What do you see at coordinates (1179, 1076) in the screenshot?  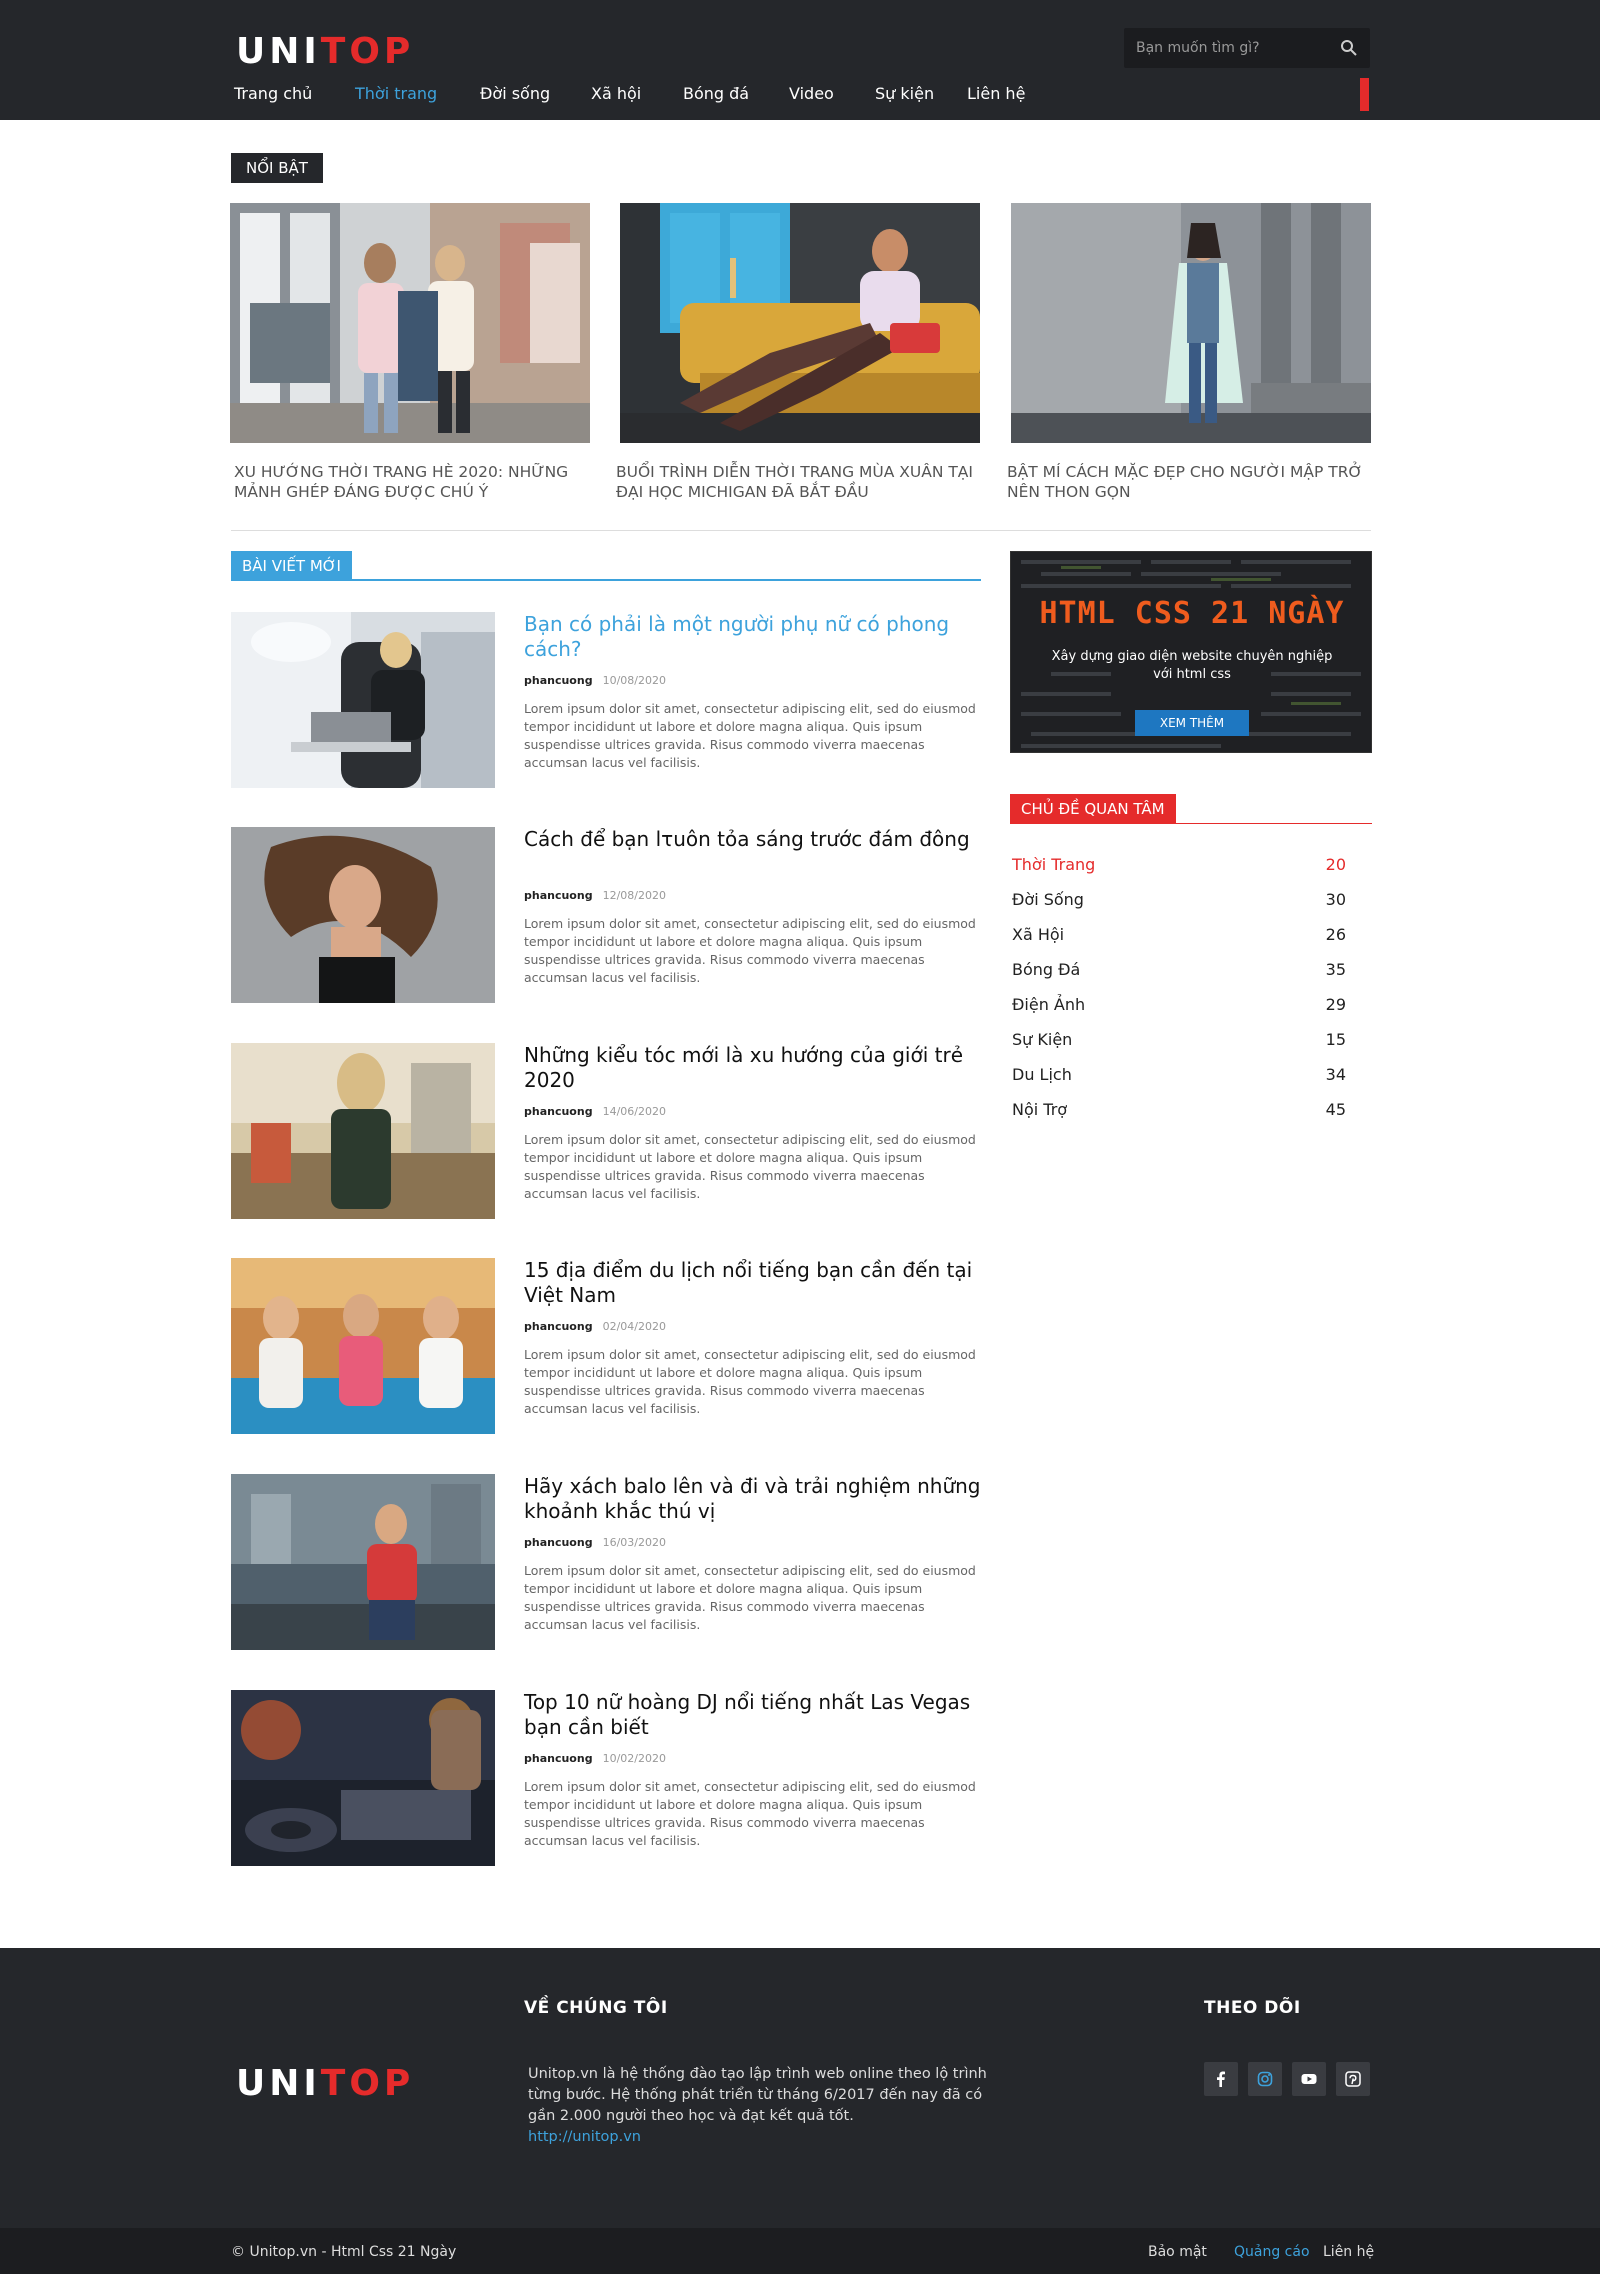 I see `topic-item-du-lich: Du Lịch 34` at bounding box center [1179, 1076].